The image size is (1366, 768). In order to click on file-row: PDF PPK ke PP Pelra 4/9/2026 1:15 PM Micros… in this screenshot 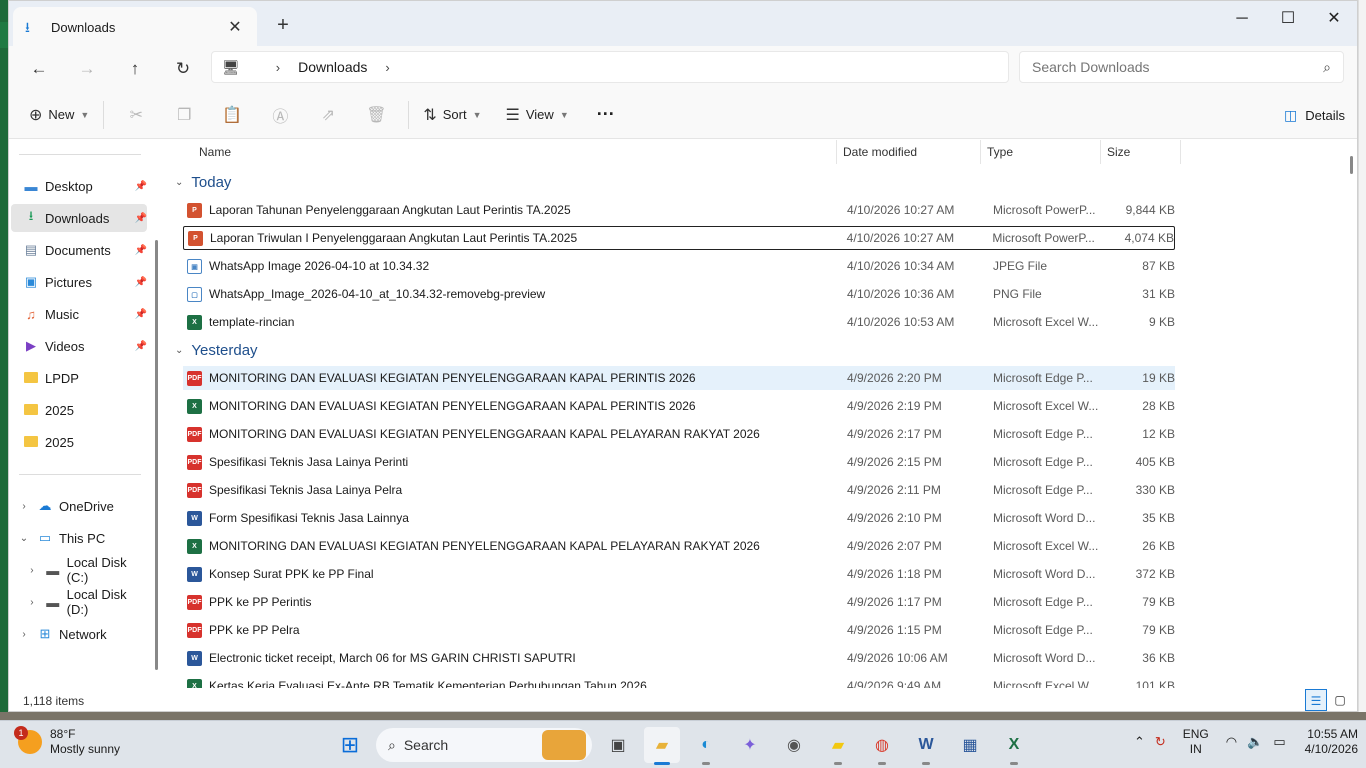, I will do `click(679, 630)`.